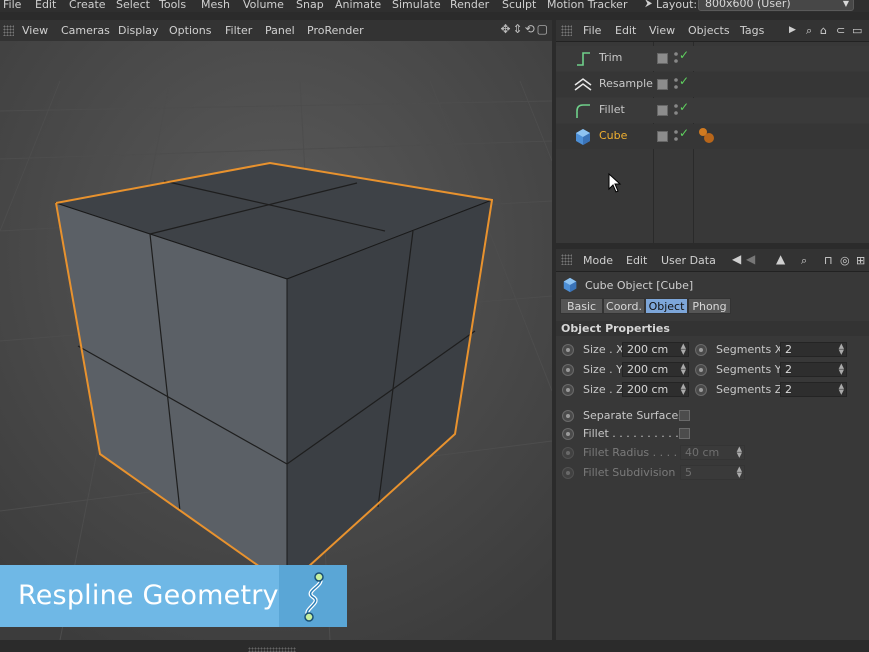 The image size is (869, 652). I want to click on menu-volume: Volume, so click(263, 5).